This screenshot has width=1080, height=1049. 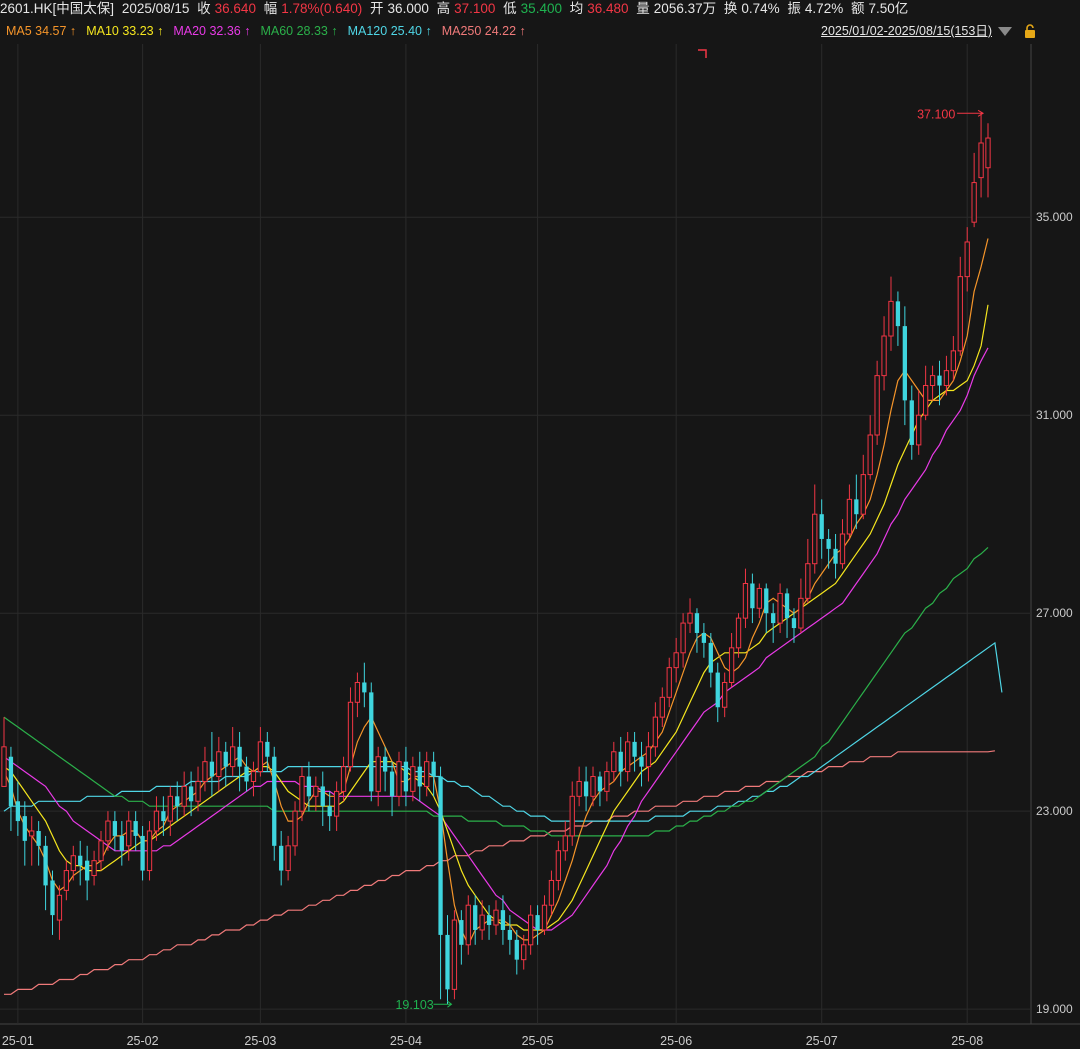 I want to click on x-tick-label: 25-05, so click(x=538, y=1041).